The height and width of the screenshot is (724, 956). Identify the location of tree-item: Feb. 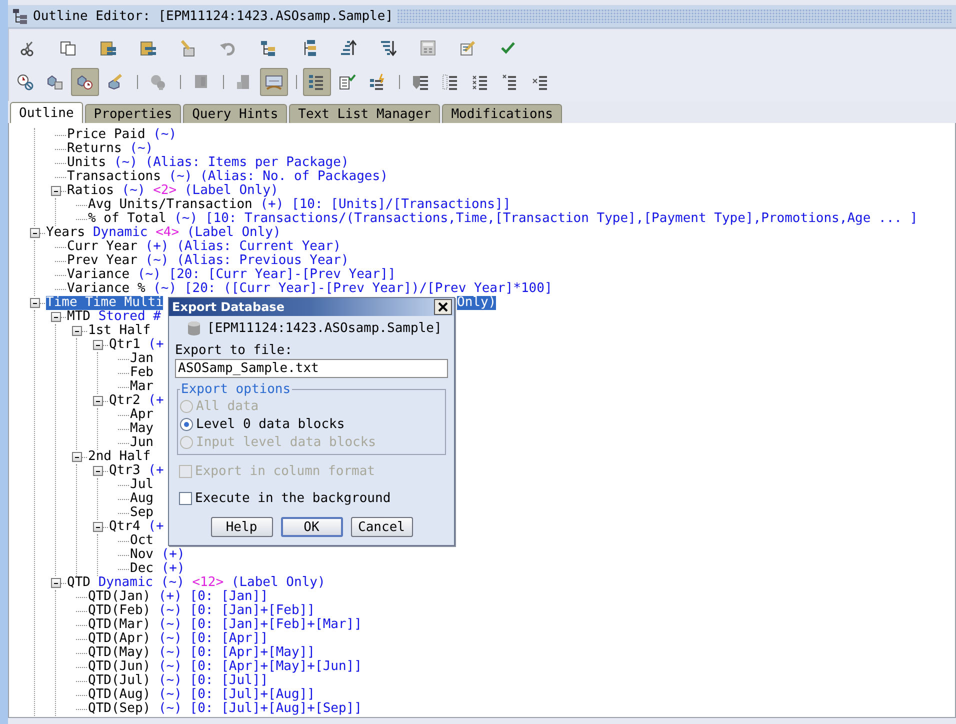
(142, 373).